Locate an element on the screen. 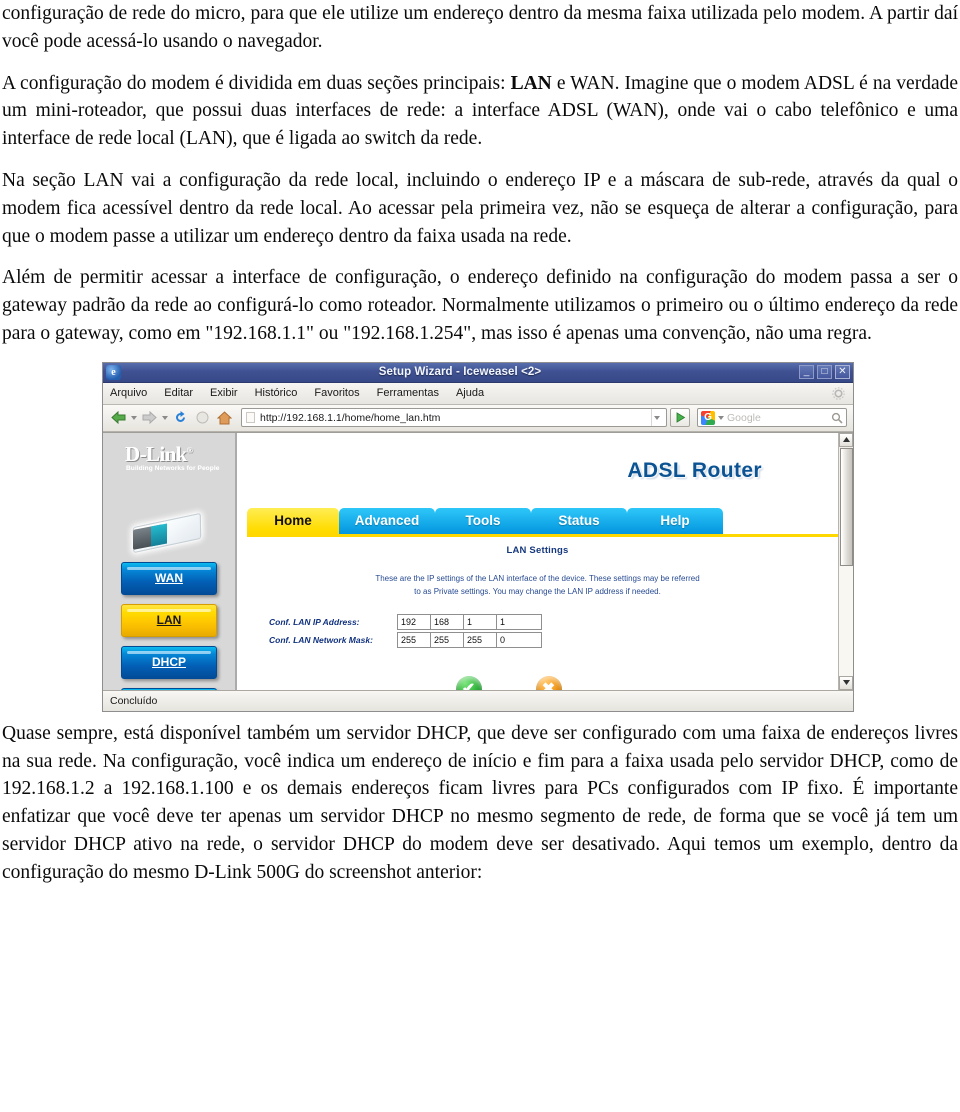  tab-advanced: Advanced is located at coordinates (387, 520).